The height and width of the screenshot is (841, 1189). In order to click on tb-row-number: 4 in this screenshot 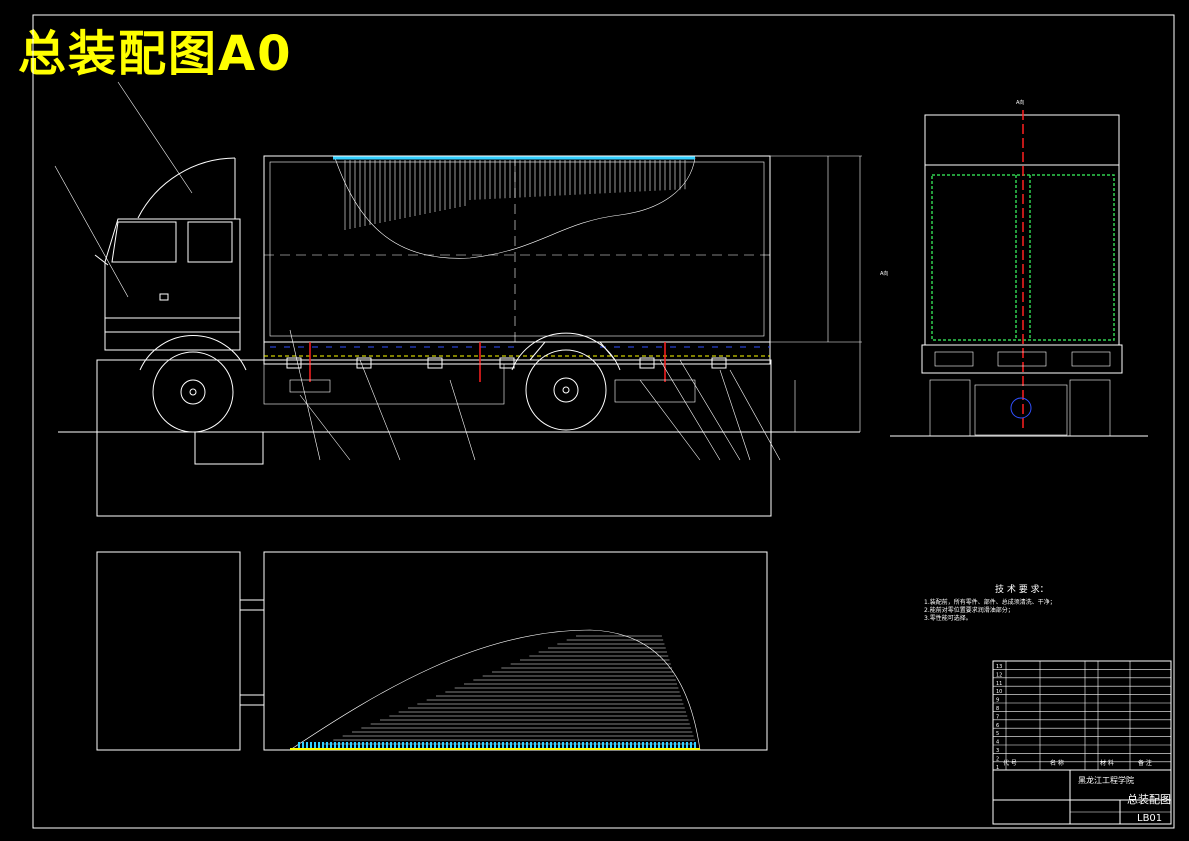, I will do `click(997, 743)`.